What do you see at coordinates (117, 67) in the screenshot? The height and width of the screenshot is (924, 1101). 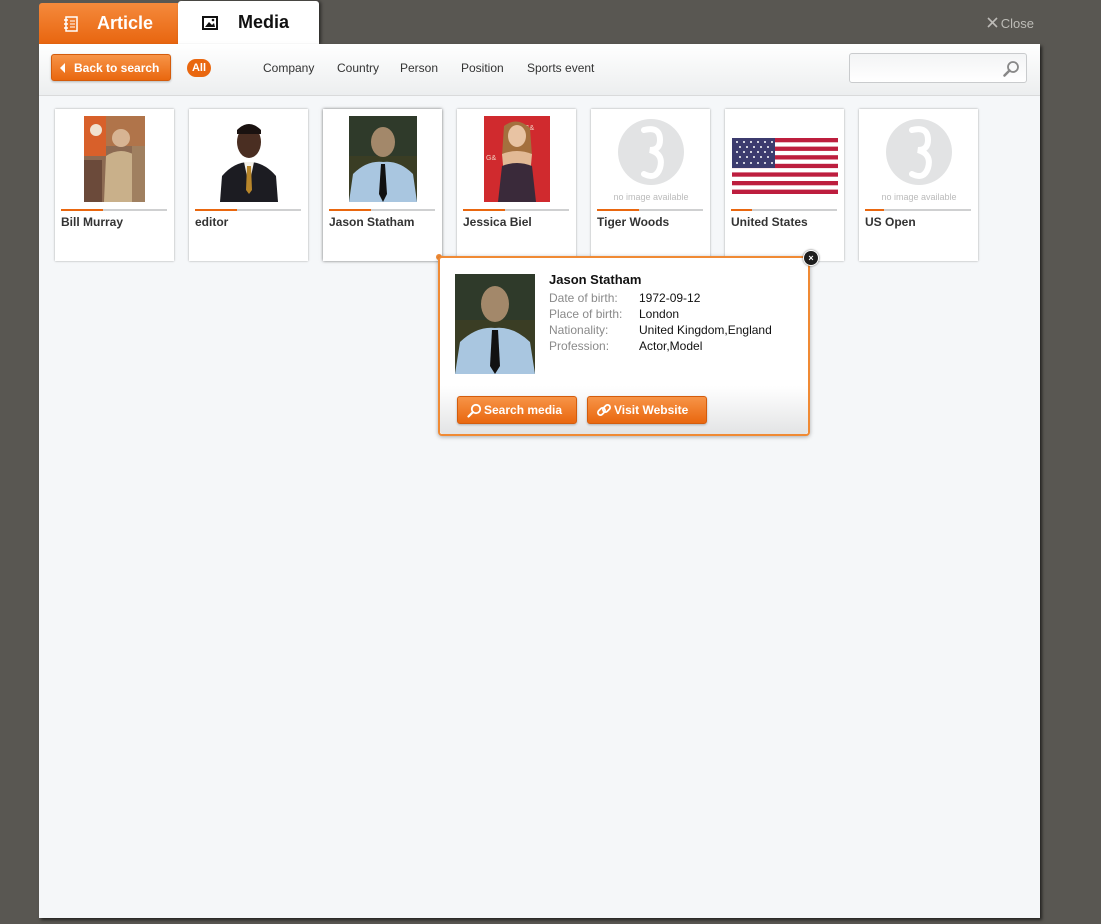 I see `back-to-search-label: Back to search` at bounding box center [117, 67].